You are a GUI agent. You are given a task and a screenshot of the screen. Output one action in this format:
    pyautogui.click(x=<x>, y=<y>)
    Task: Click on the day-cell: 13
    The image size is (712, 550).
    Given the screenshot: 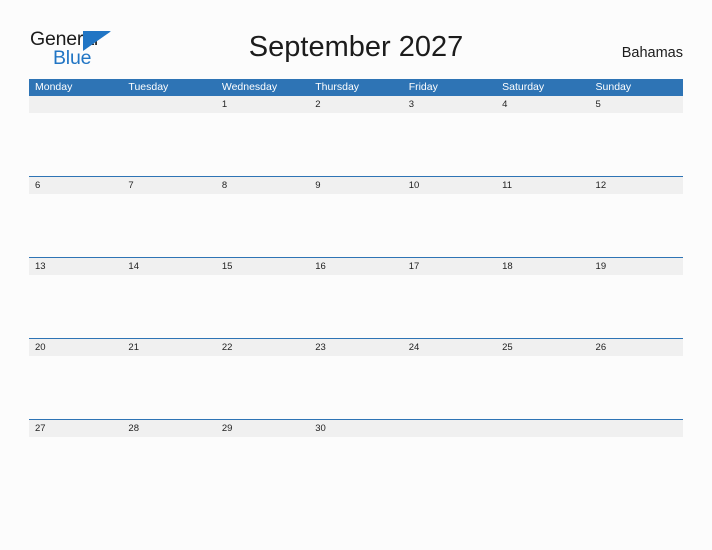 What is the action you would take?
    pyautogui.click(x=75, y=266)
    